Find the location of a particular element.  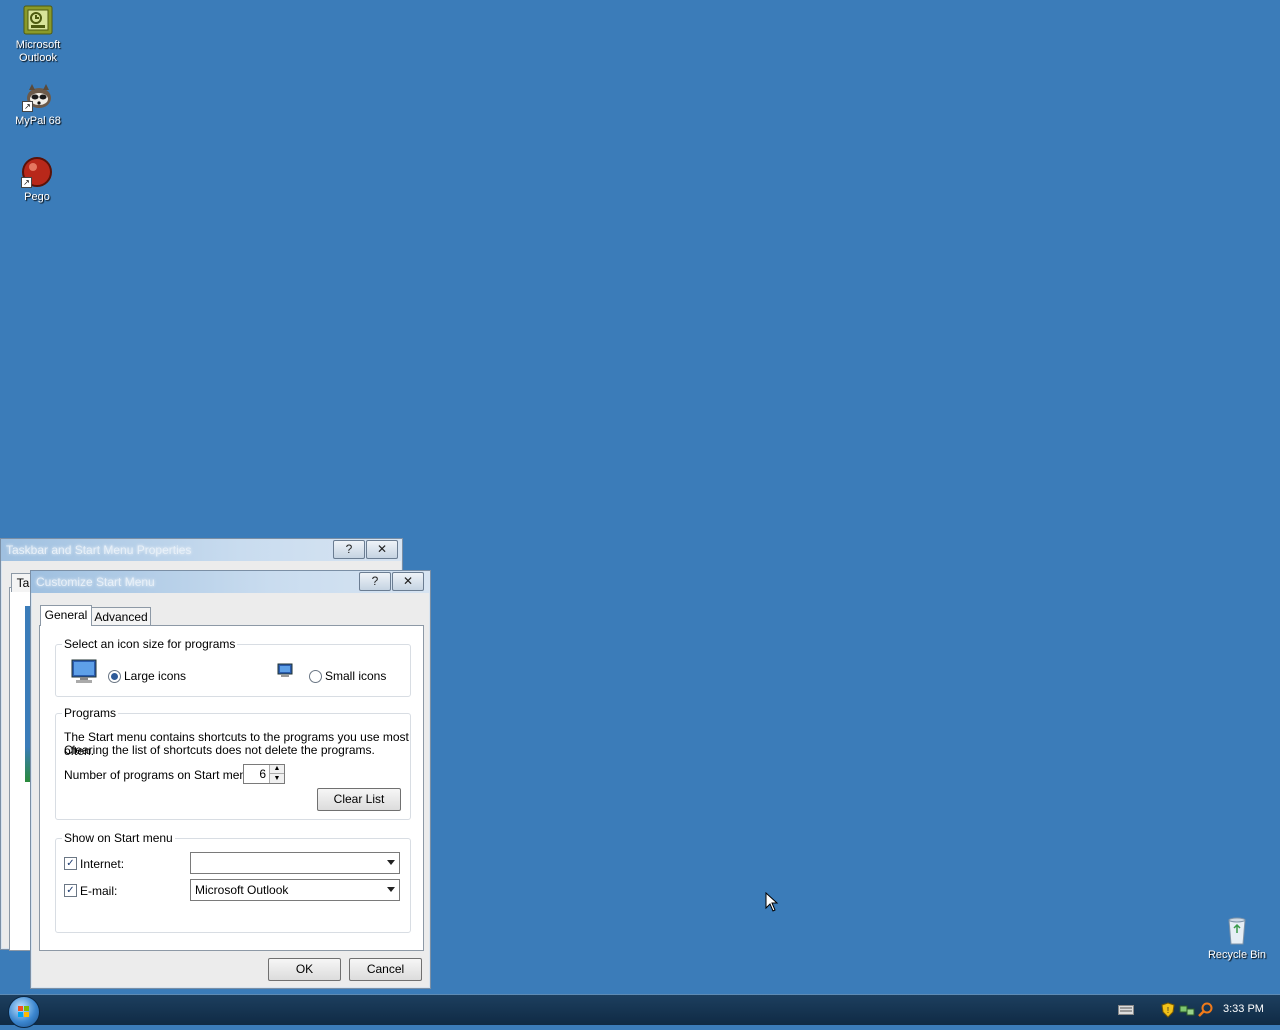

desktop-icon-outlook: Microsoft Outlook is located at coordinates (38, 34).